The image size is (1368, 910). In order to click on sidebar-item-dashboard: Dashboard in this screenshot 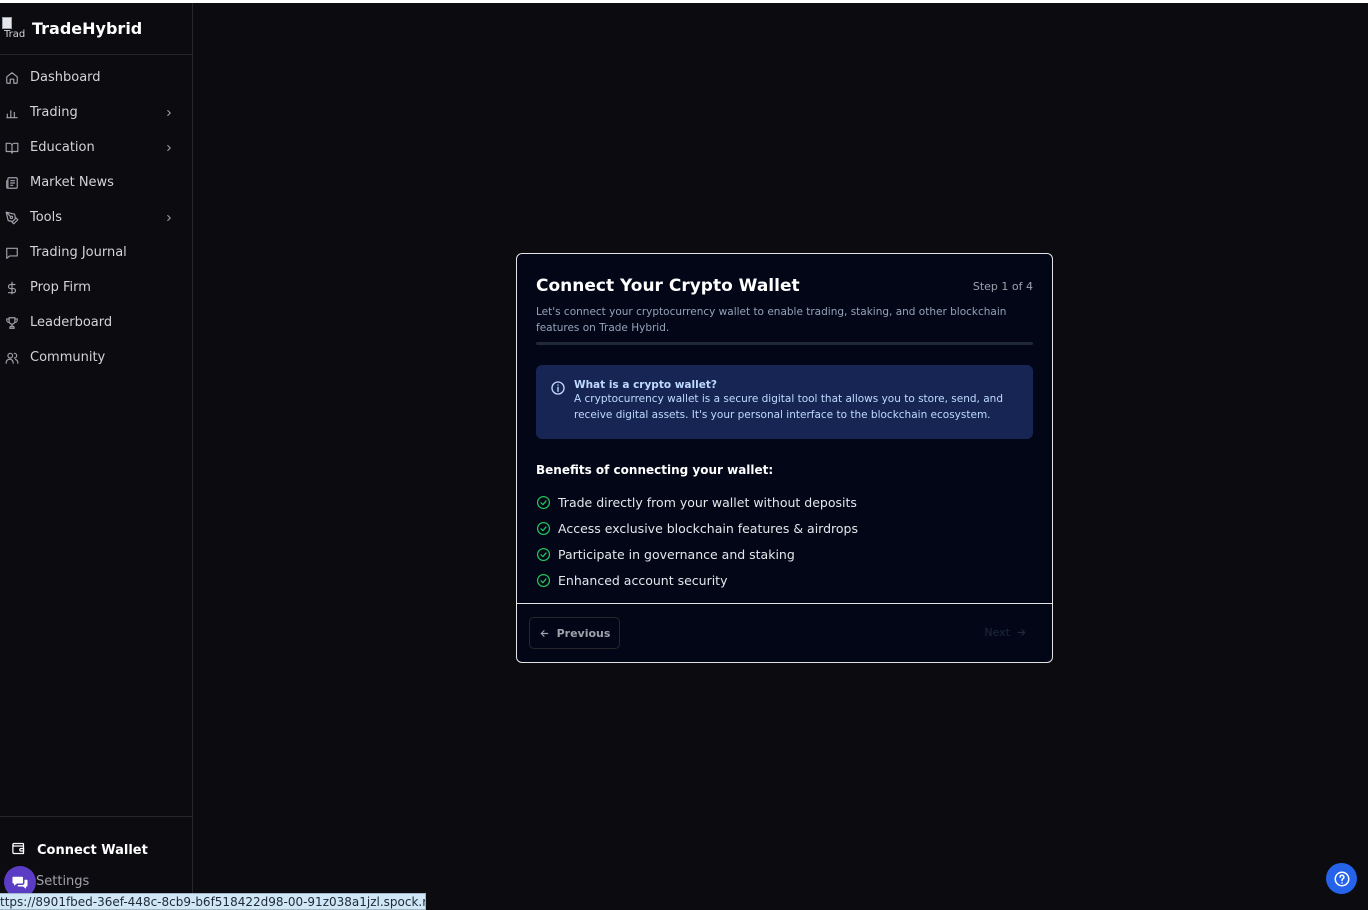, I will do `click(96, 77)`.